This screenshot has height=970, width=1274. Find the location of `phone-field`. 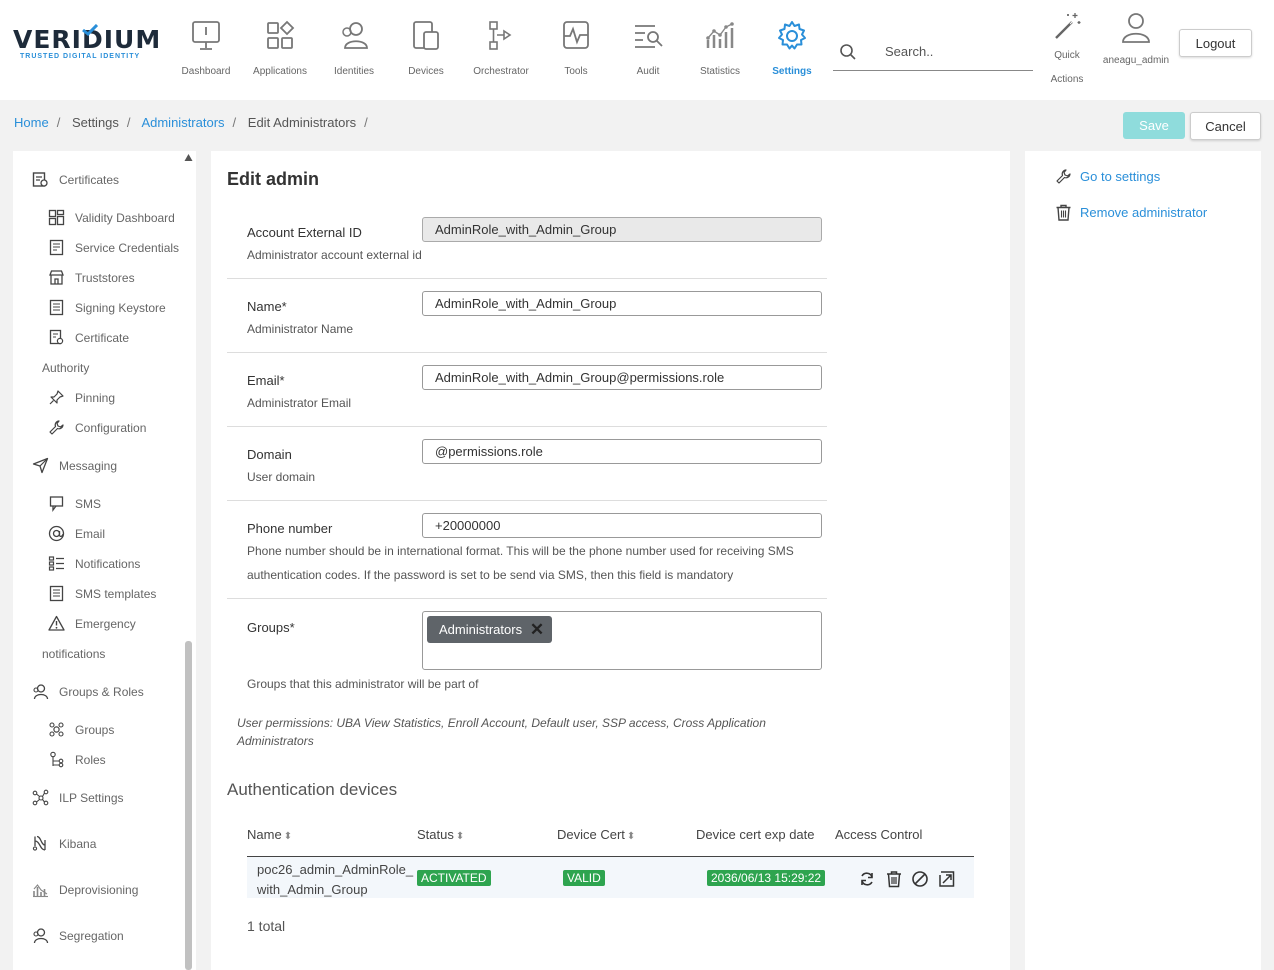

phone-field is located at coordinates (622, 525).